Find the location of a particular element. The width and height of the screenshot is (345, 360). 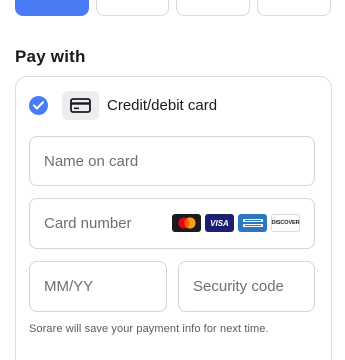

security-code-placeholder: Security code is located at coordinates (238, 286).